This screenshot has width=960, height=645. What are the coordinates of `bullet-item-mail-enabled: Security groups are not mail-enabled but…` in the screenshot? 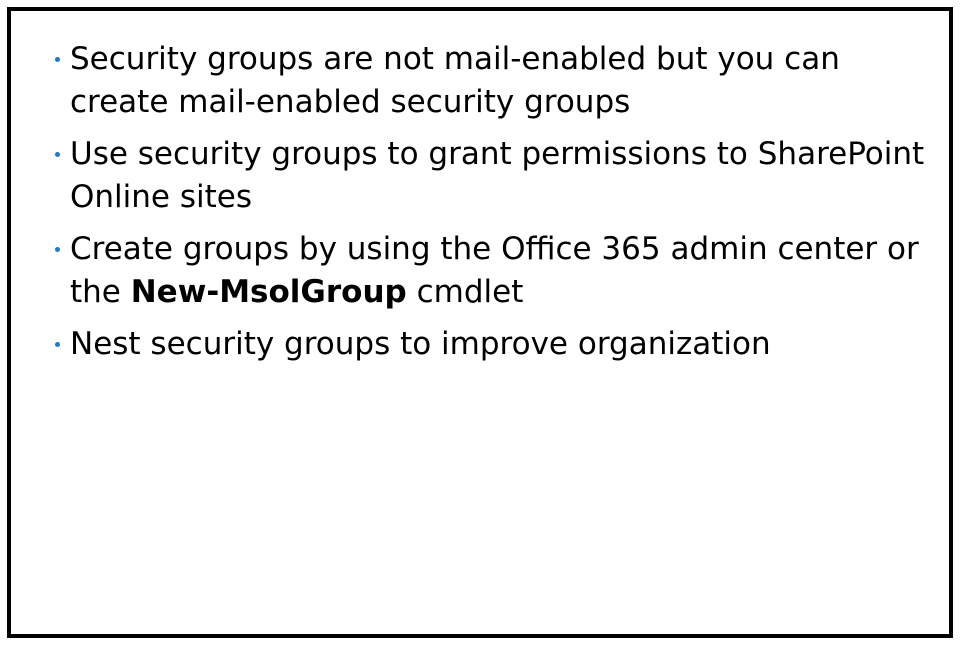 It's located at (495, 81).